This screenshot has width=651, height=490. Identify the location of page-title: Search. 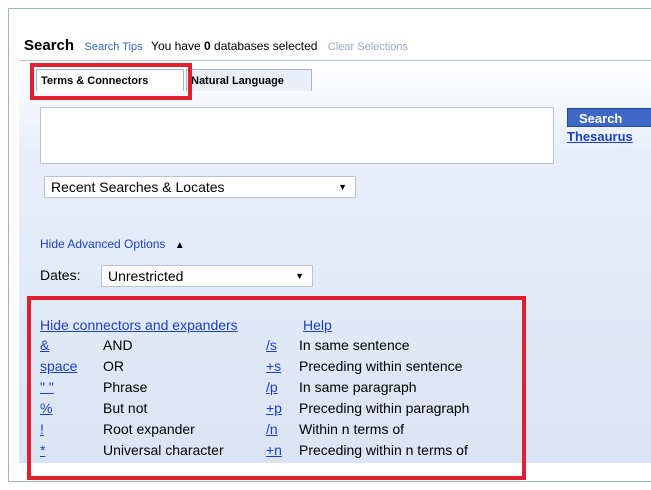
(49, 45).